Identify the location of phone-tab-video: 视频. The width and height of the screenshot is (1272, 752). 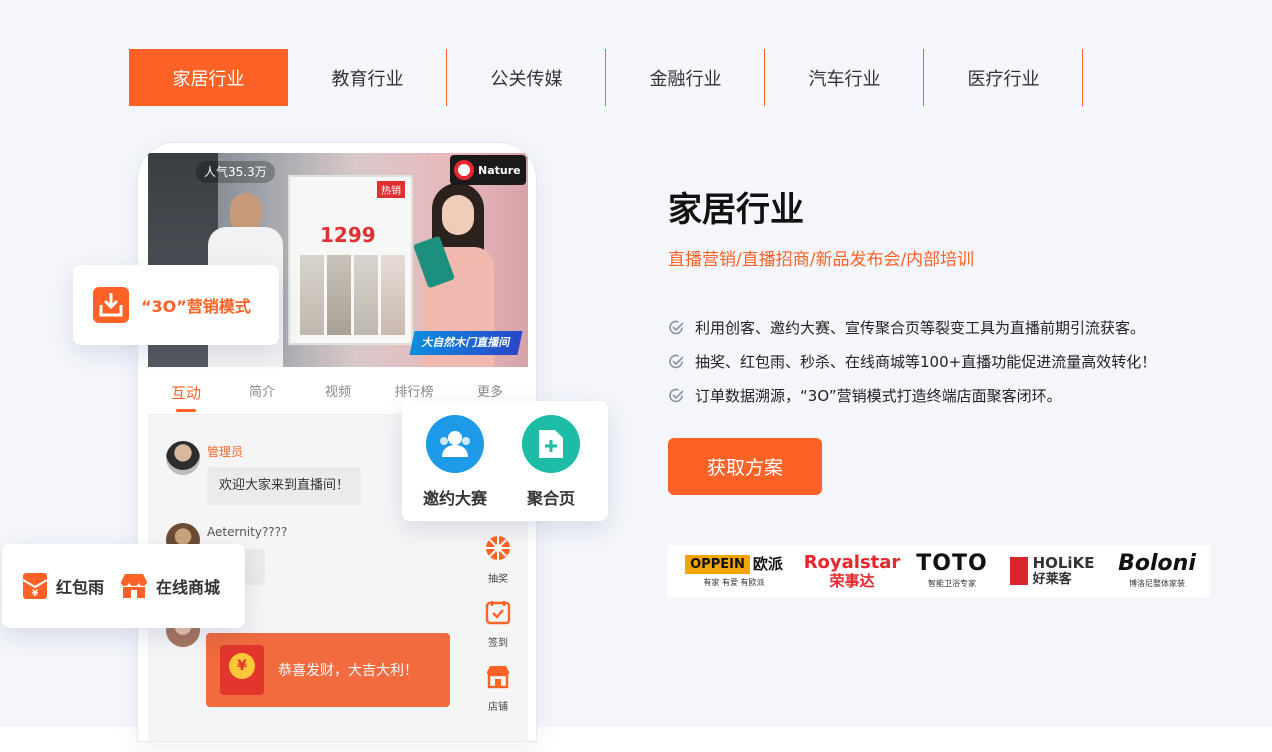
(338, 394).